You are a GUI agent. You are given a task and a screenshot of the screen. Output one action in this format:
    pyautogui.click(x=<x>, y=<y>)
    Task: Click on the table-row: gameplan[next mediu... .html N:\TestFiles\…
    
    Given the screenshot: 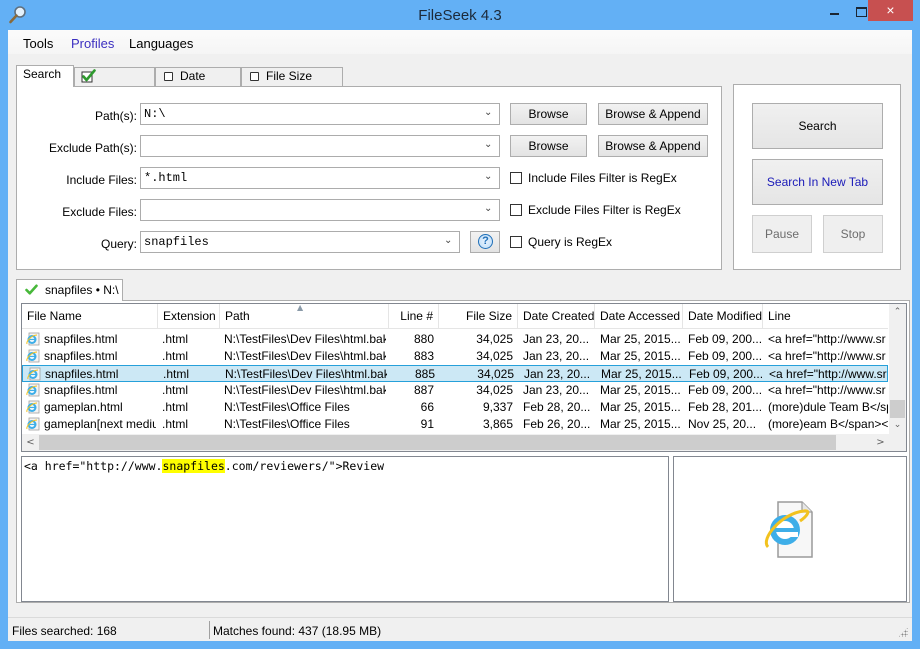 What is the action you would take?
    pyautogui.click(x=455, y=424)
    